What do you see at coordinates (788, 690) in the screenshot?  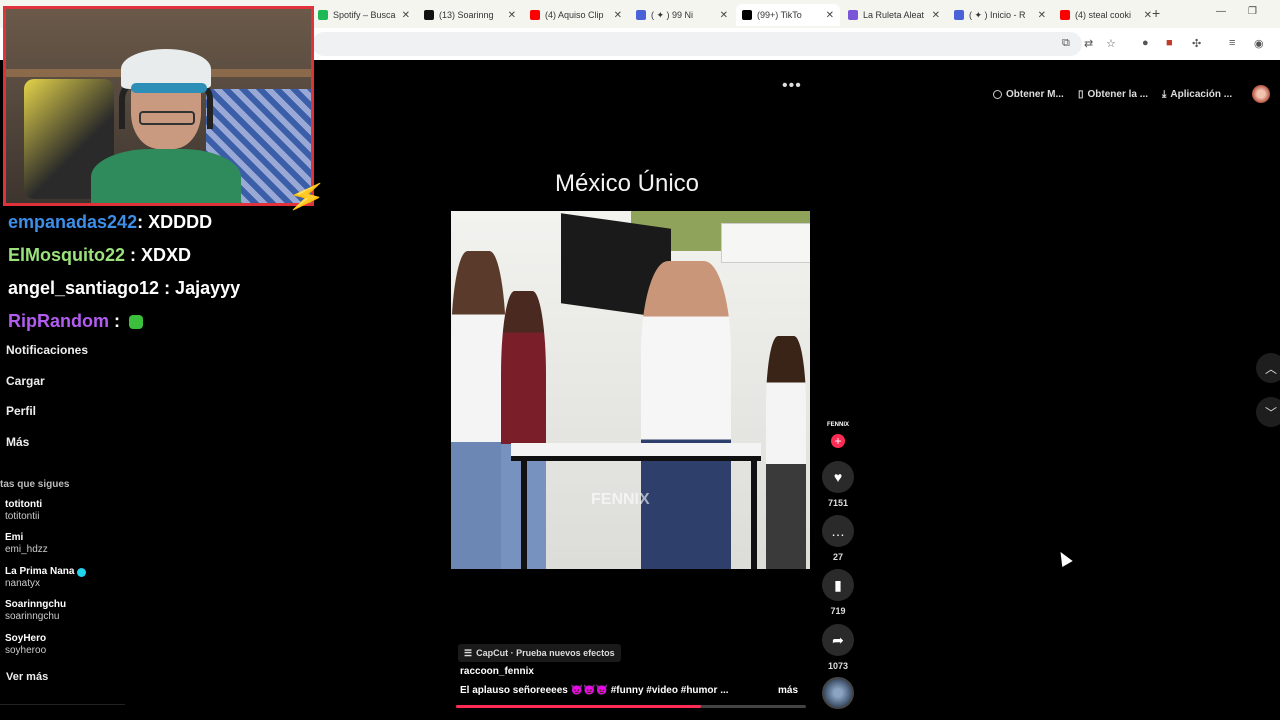 I see `caption-more-link: más` at bounding box center [788, 690].